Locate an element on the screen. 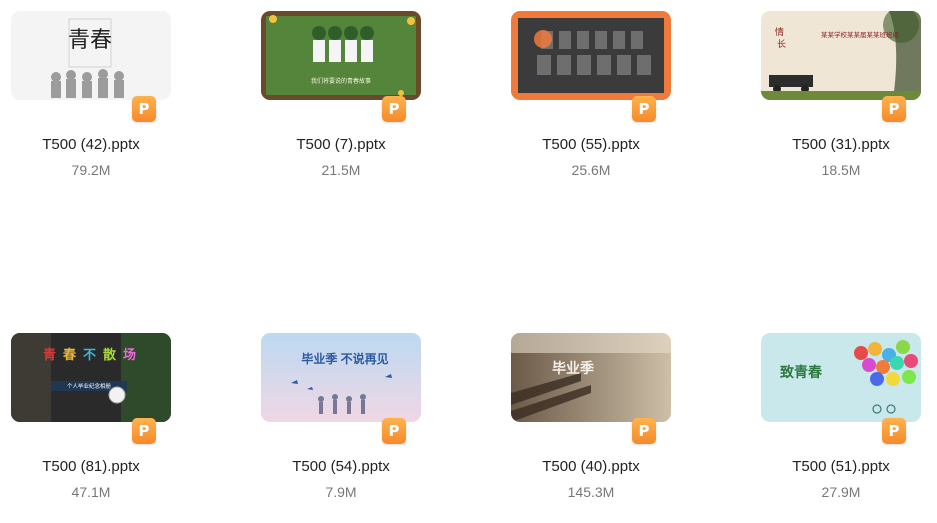  thumbnail-title: 致青春 is located at coordinates (801, 372).